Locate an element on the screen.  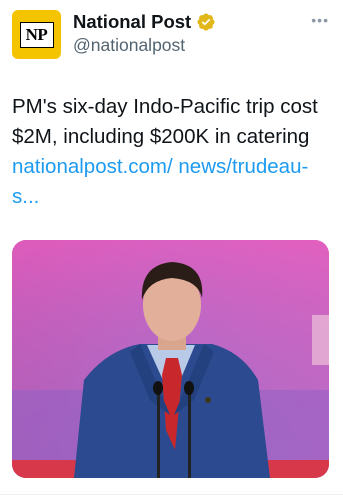
article-link-line1: nationalpost.com/ is located at coordinates (92, 166).